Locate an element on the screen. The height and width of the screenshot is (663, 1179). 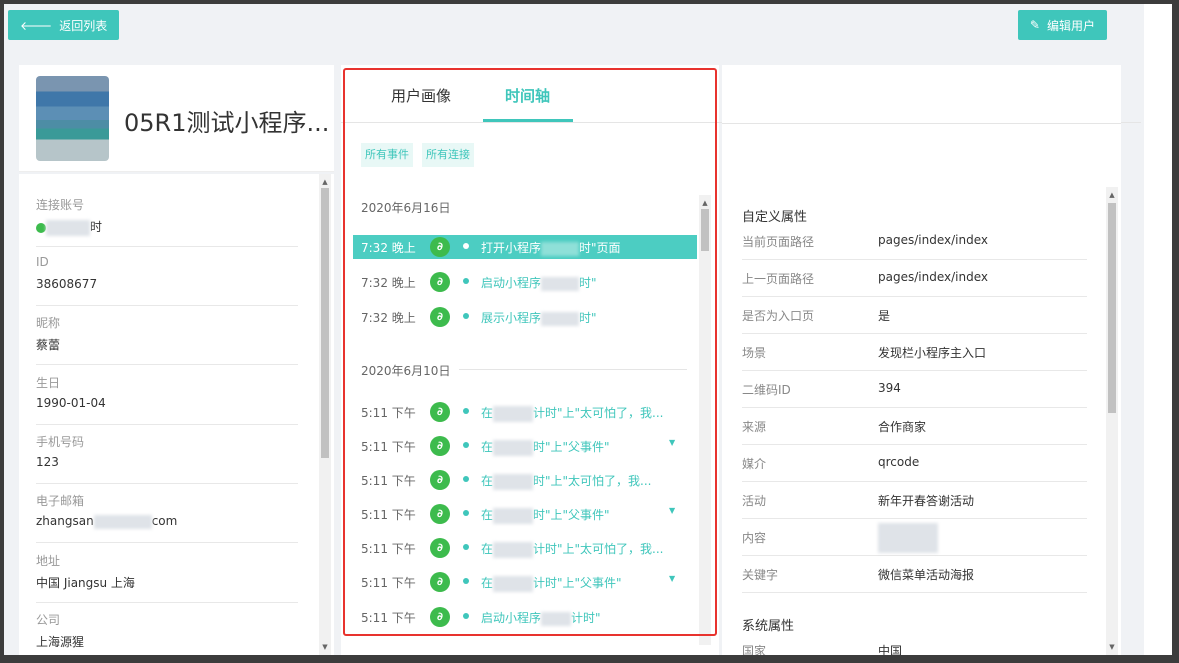
field-value: 上海源猩 is located at coordinates (60, 642).